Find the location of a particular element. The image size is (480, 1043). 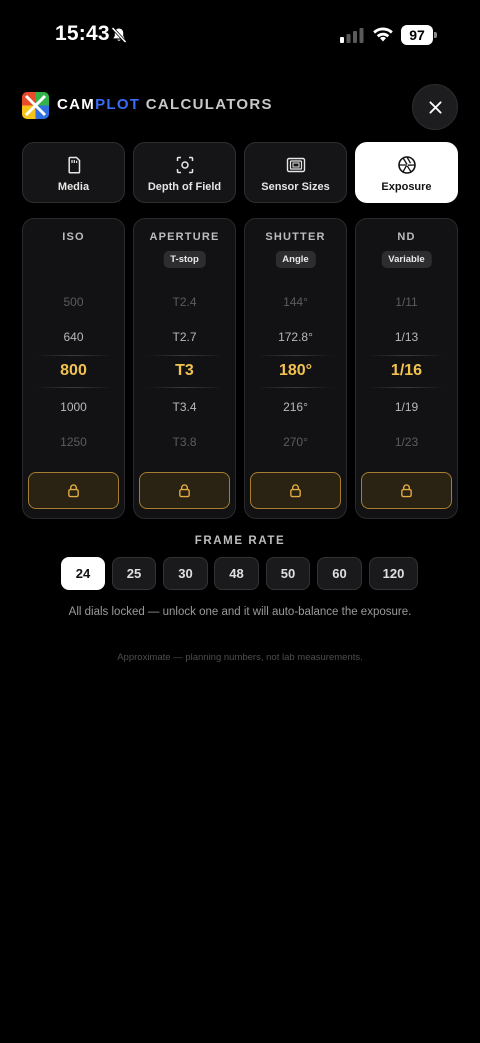

nd-value-next2: 1/23 is located at coordinates (406, 442).